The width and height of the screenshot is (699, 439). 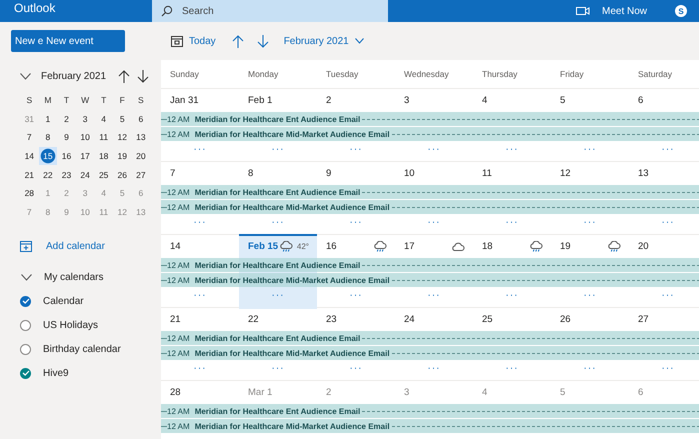 What do you see at coordinates (323, 41) in the screenshot?
I see `month-picker: February 2021` at bounding box center [323, 41].